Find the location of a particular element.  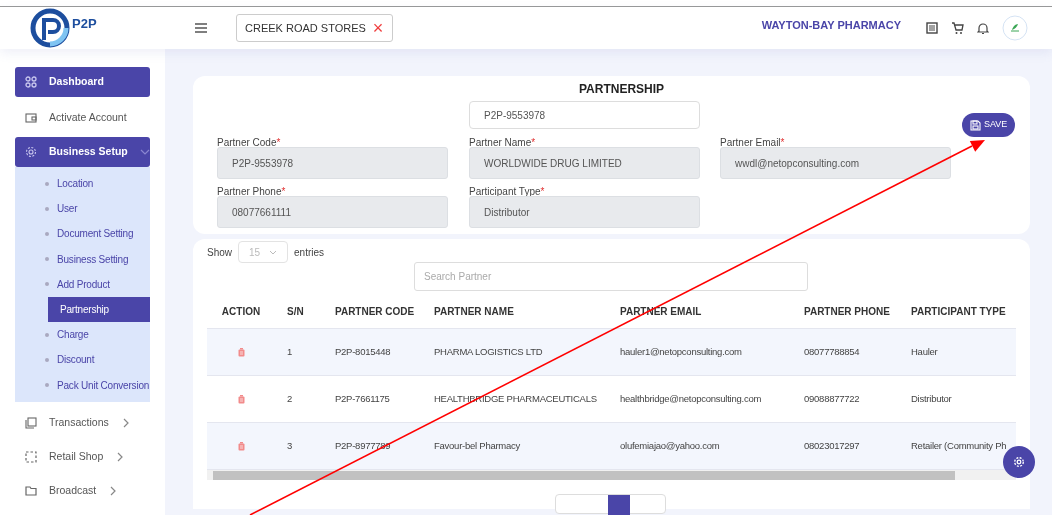

list-icon is located at coordinates (932, 28).